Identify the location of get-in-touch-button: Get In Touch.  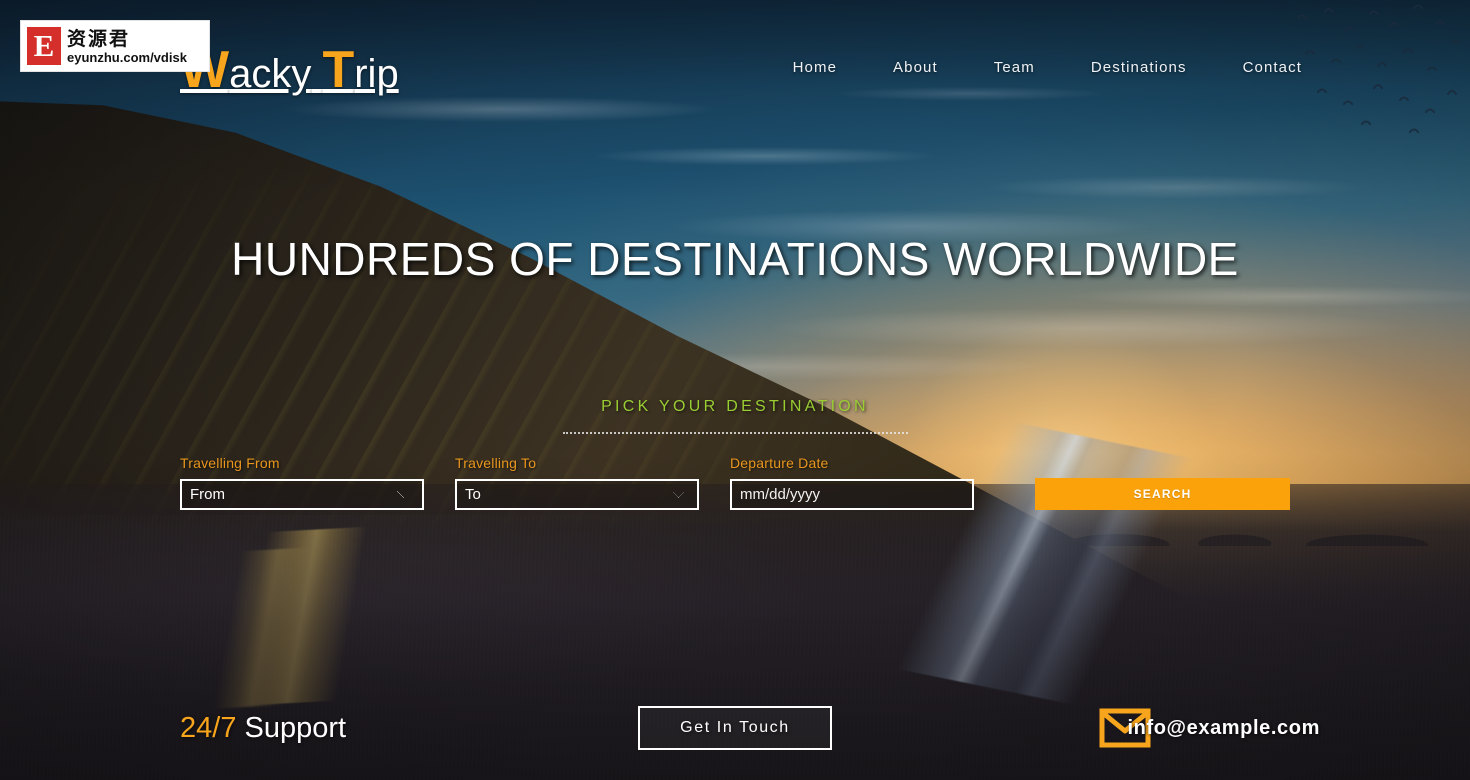
(735, 728).